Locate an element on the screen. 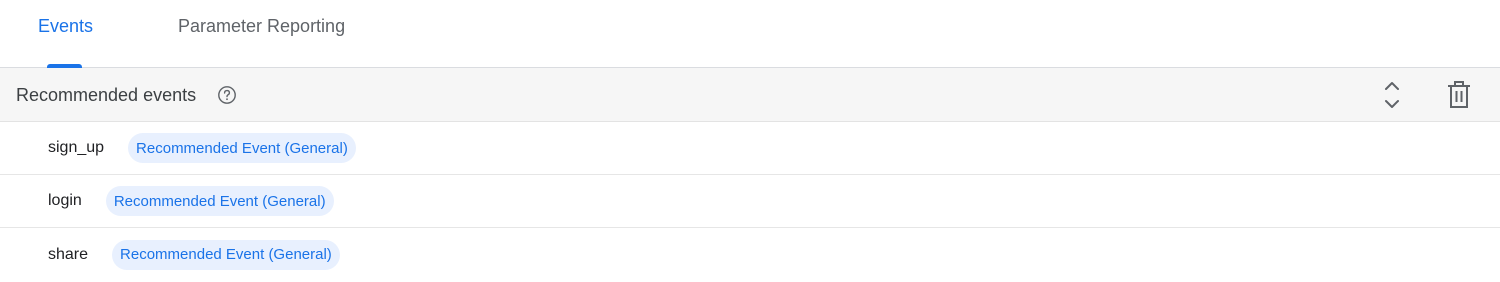 This screenshot has height=282, width=1500. unfold-more-icon is located at coordinates (1392, 95).